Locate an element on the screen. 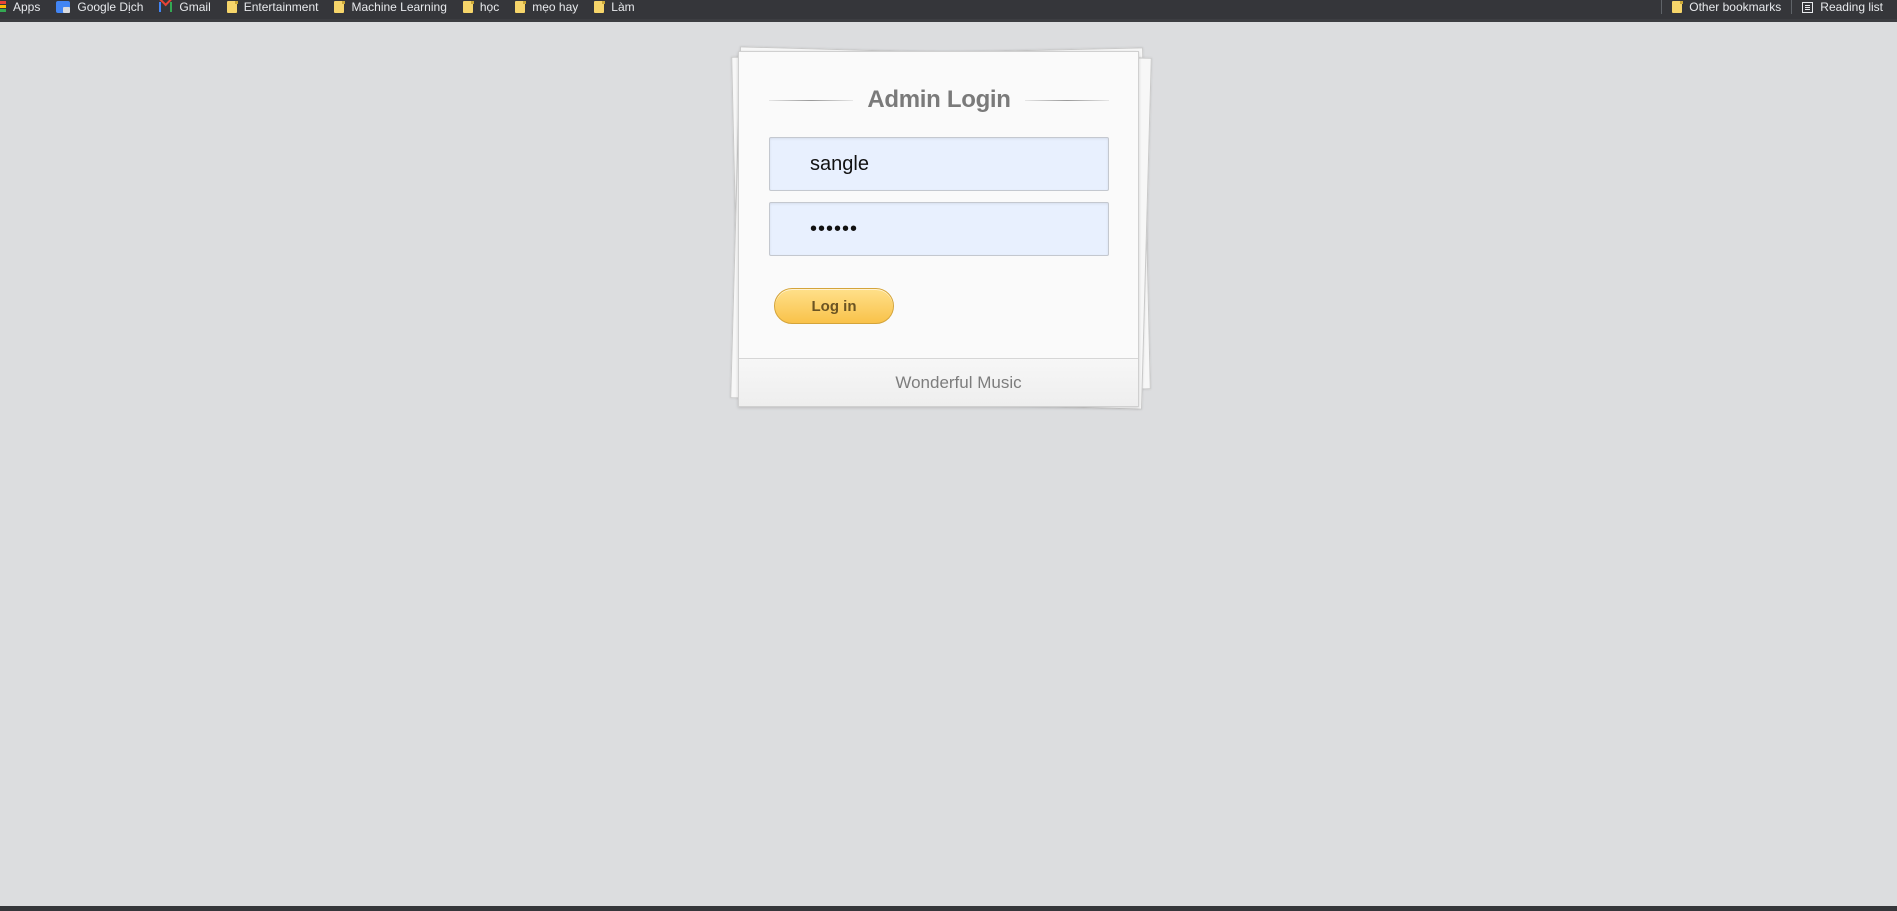 Image resolution: width=1897 pixels, height=911 pixels. title-divider-left is located at coordinates (811, 100).